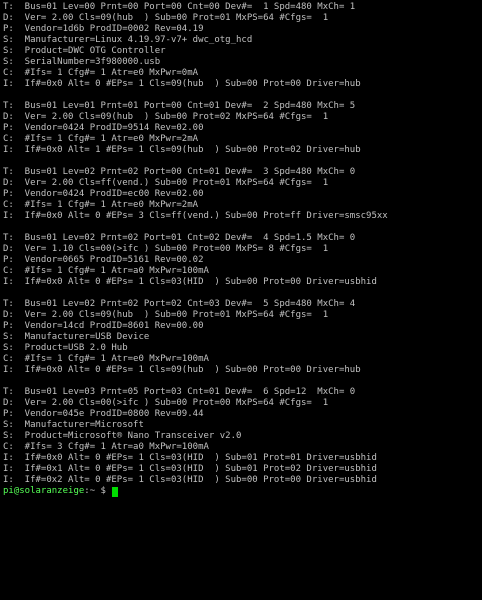 The width and height of the screenshot is (482, 600). I want to click on output-line: C: #Ifs= 3 Cfg#= 1 Atr=a0 MxPwr=100mA, so click(106, 447).